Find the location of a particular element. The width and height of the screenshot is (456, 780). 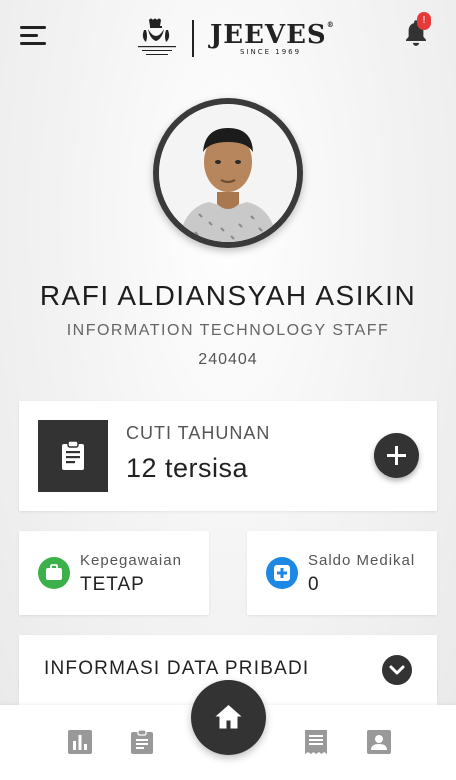

chevron-down-icon is located at coordinates (397, 670).